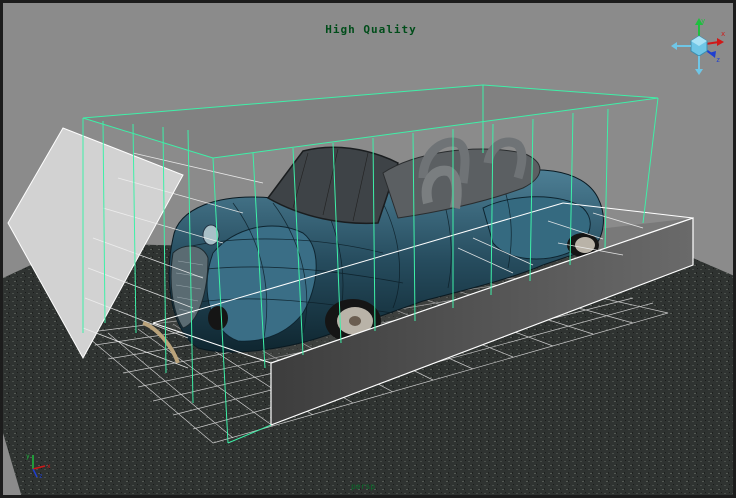  I want to click on view-cube-z-label: z, so click(718, 60).